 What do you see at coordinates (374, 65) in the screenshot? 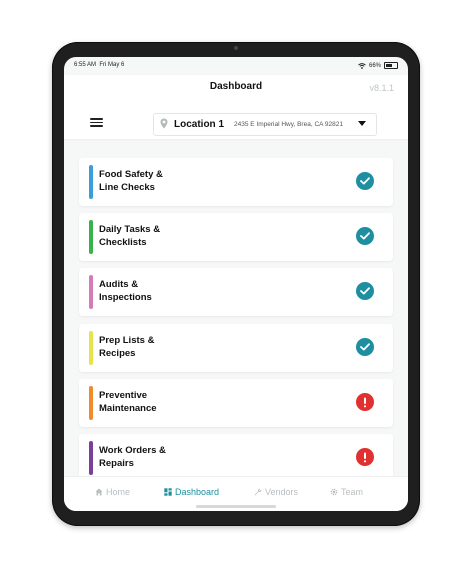
I see `battery-percent: 66%` at bounding box center [374, 65].